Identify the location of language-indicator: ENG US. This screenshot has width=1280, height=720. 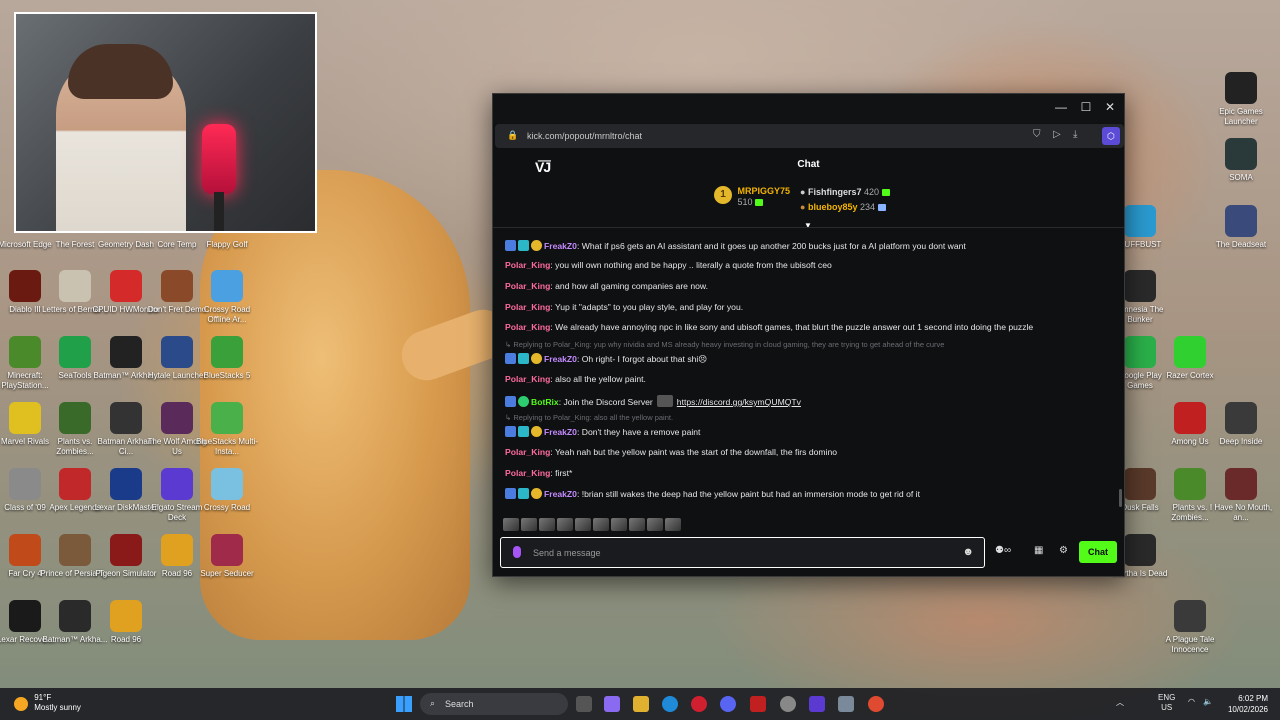
(1166, 703).